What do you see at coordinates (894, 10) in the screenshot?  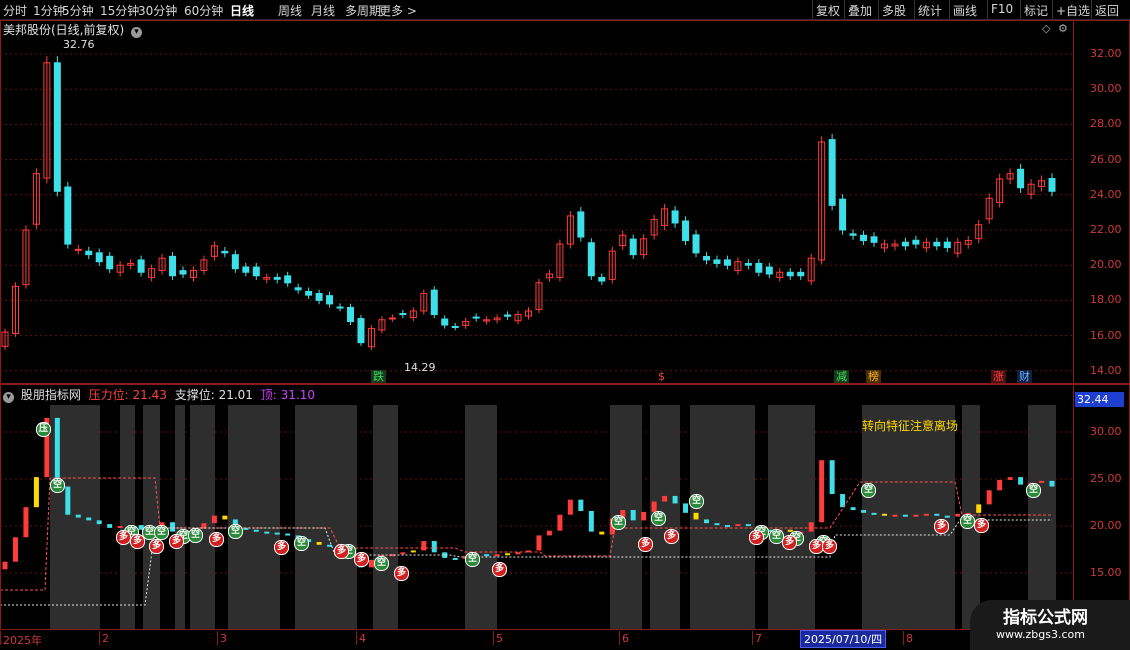 I see `toolbar-multi-stock-button: 多股` at bounding box center [894, 10].